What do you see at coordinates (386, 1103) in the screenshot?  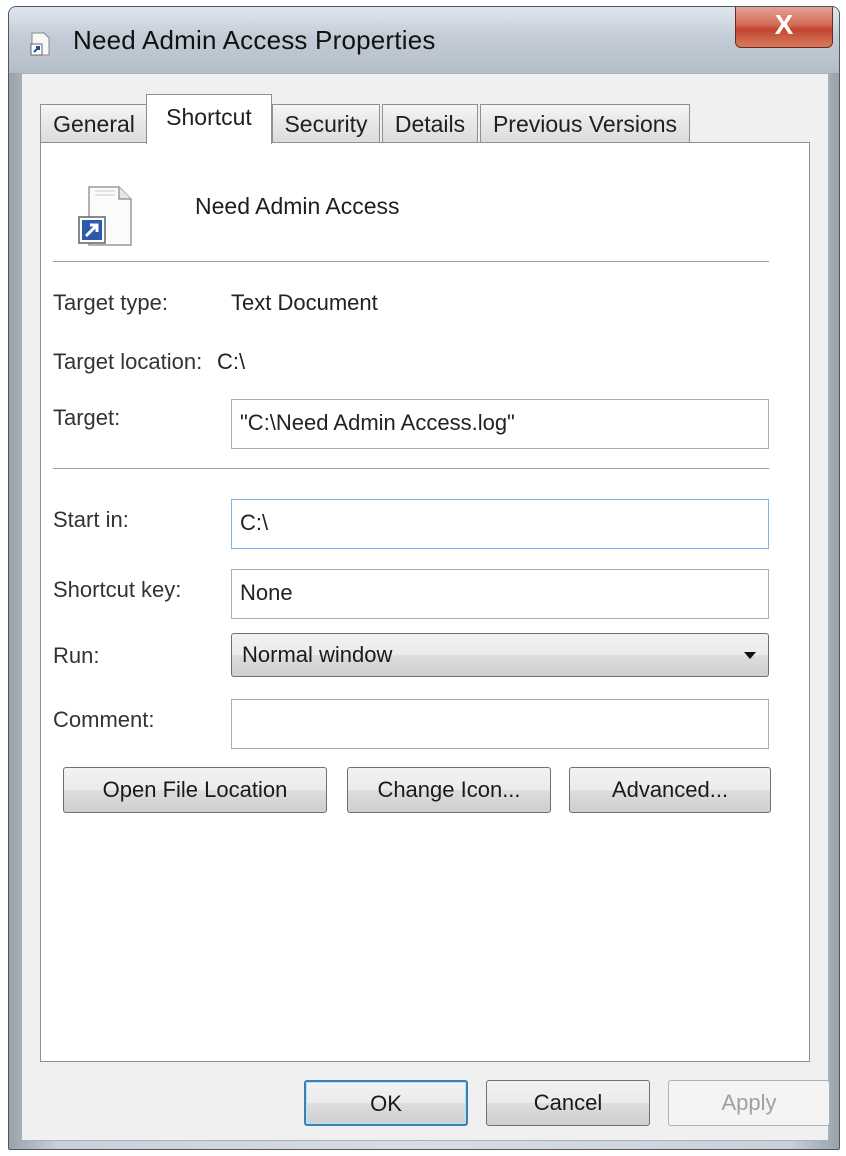 I see `ok-button: OK` at bounding box center [386, 1103].